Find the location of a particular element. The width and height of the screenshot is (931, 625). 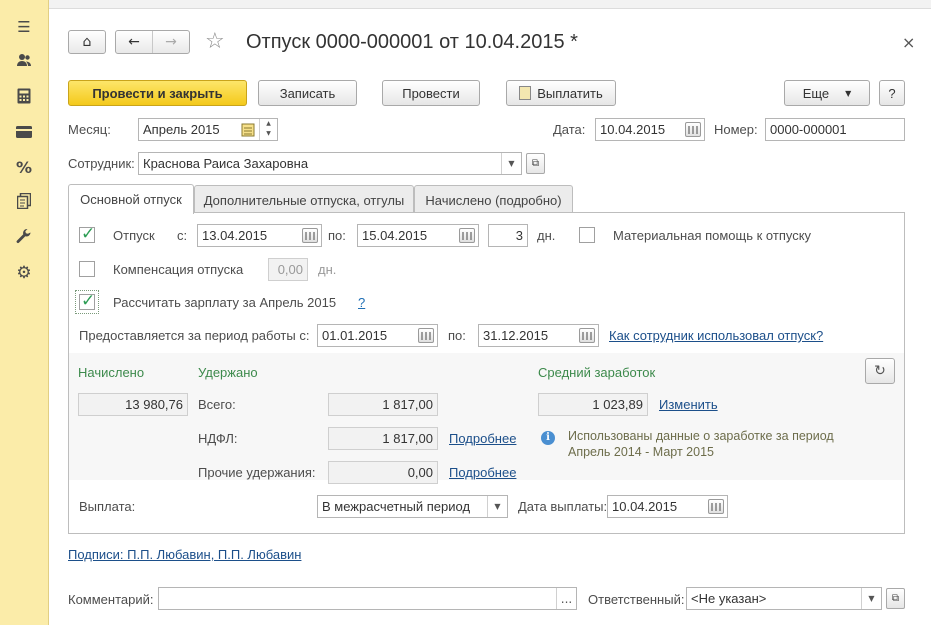

open-employee-button: ⧉ is located at coordinates (535, 163).